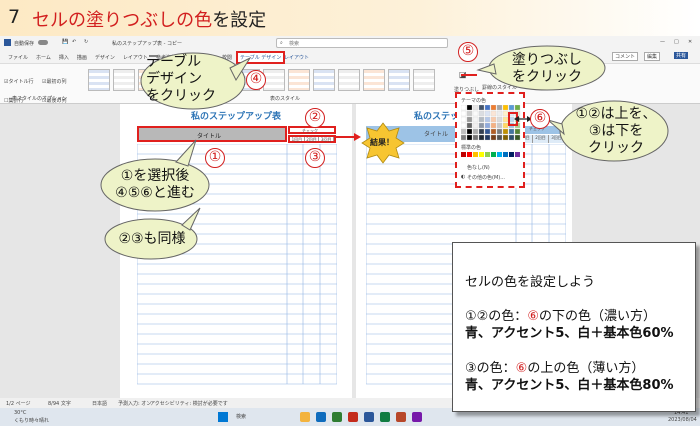 The width and height of the screenshot is (700, 426). Describe the element at coordinates (215, 158) in the screenshot. I see `marker-1: ①` at that location.